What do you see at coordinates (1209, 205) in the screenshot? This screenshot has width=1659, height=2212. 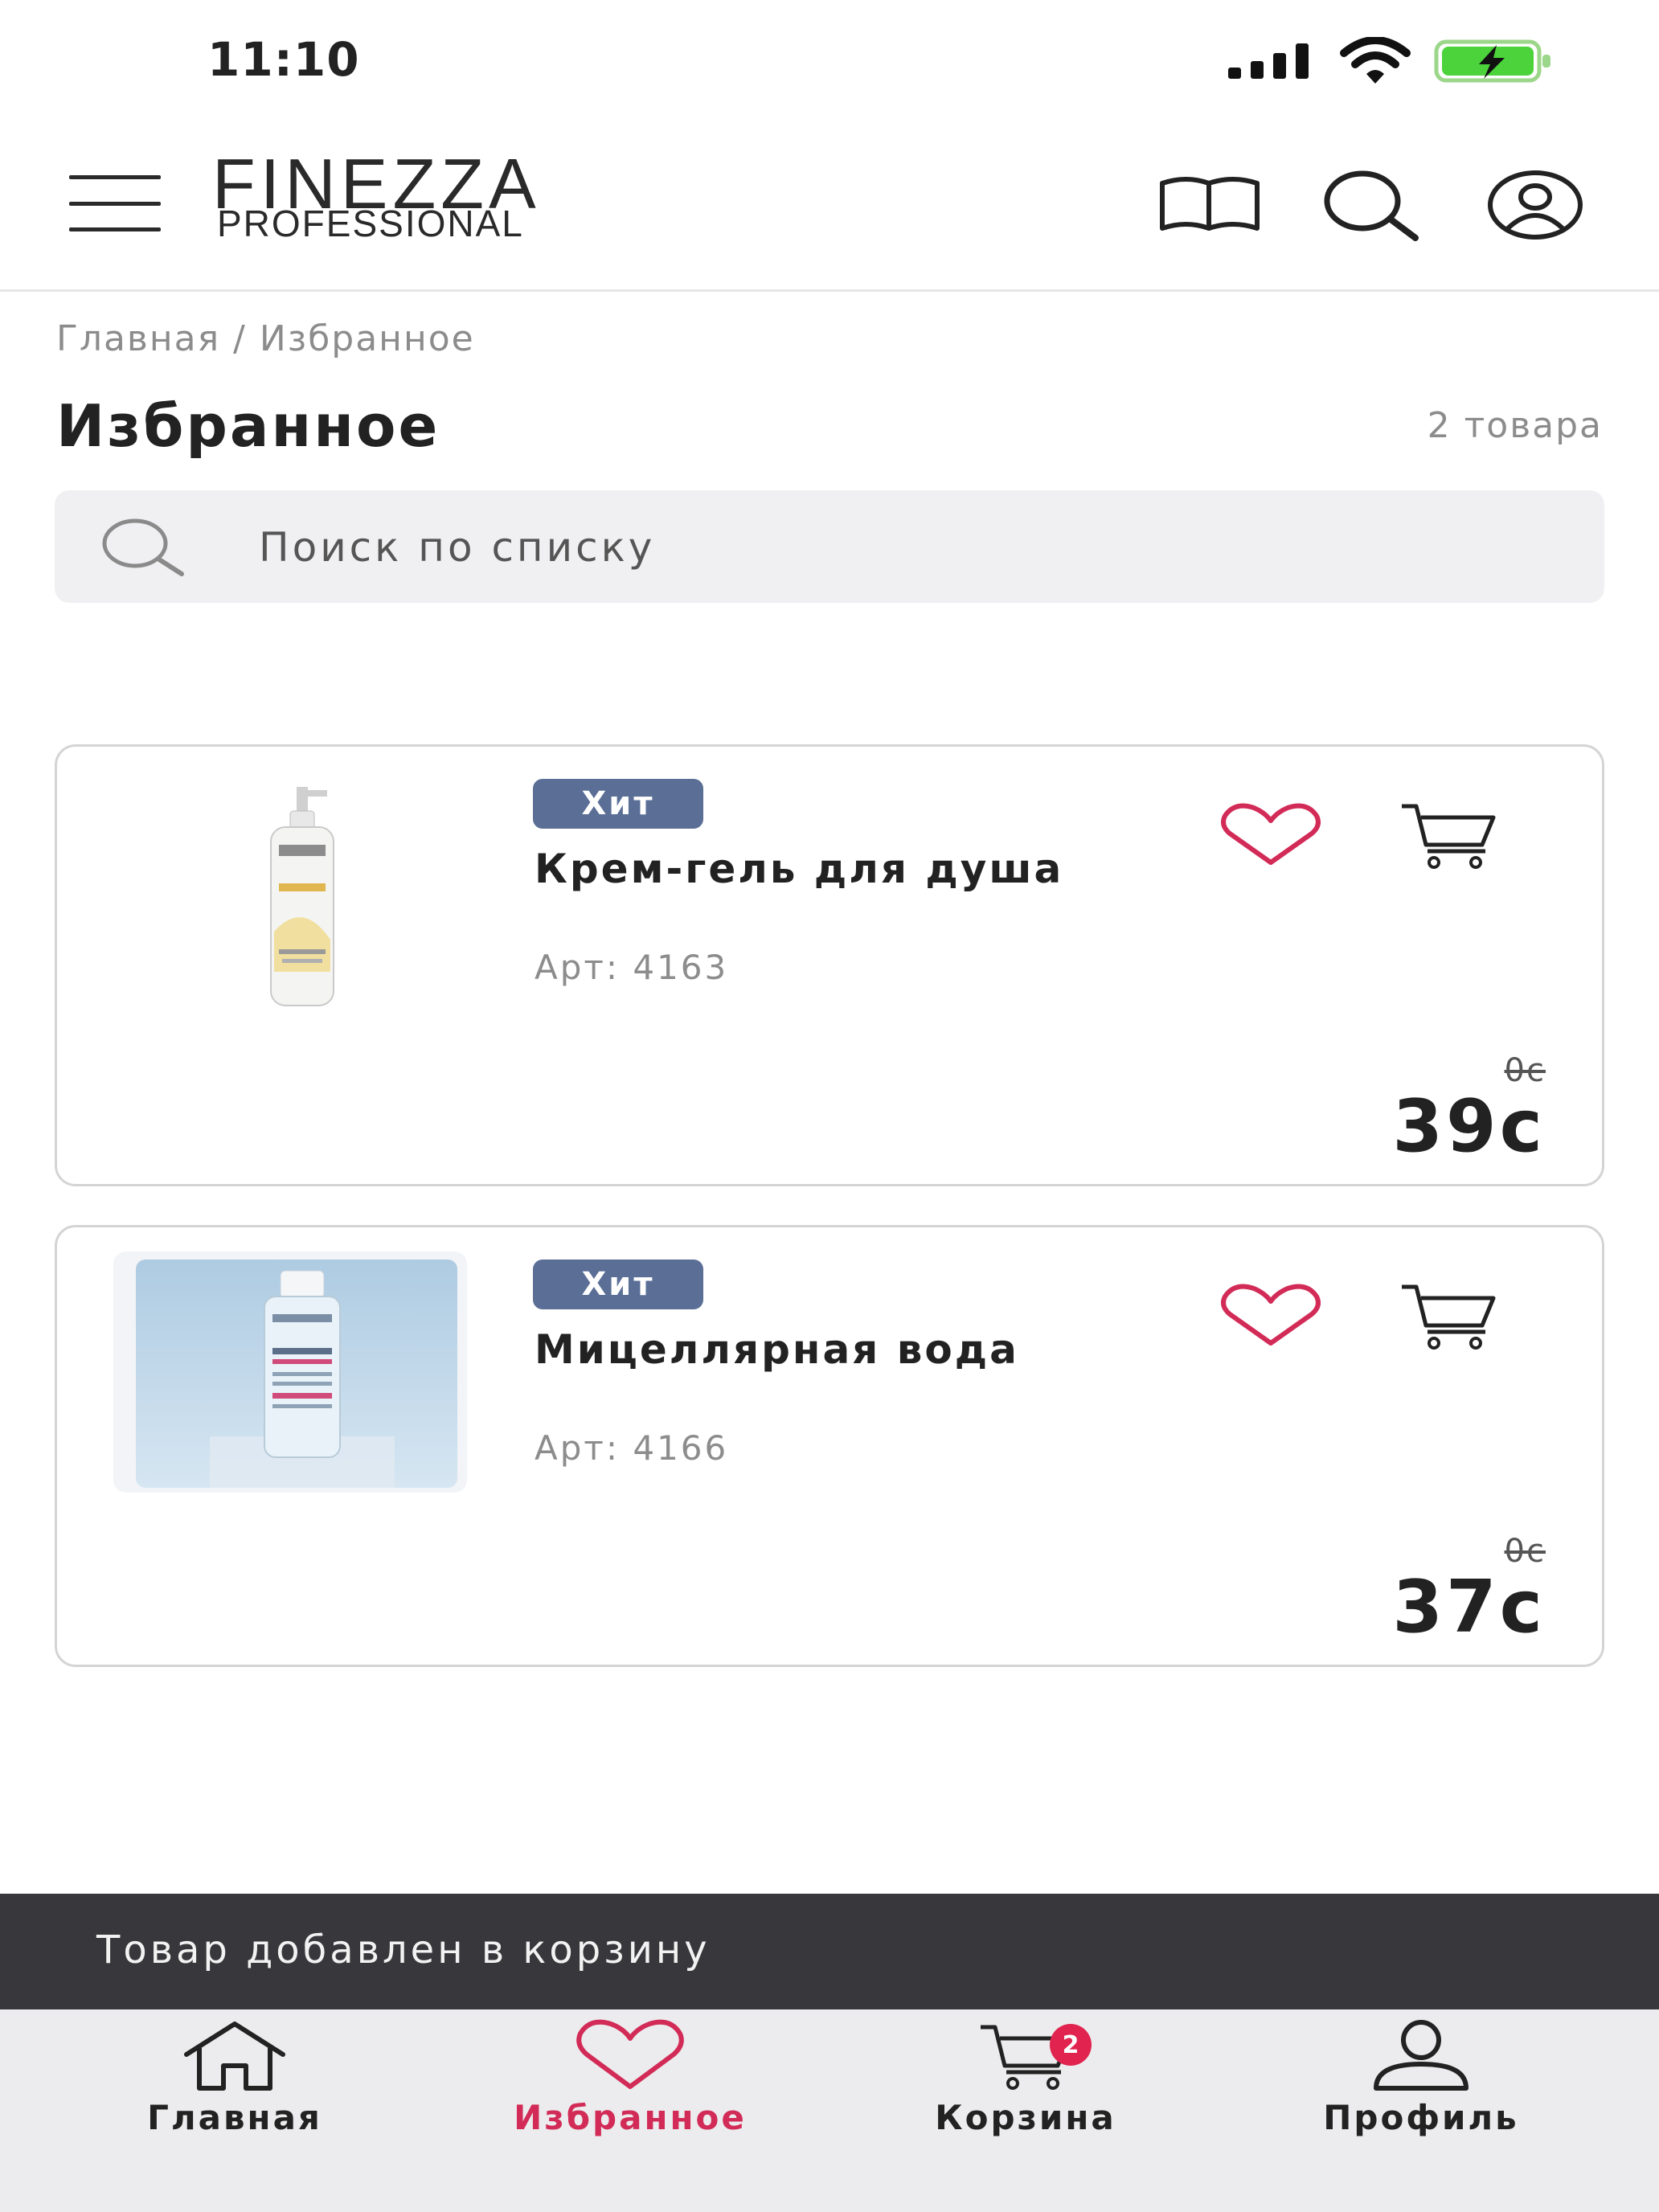 I see `catalog-book-icon` at bounding box center [1209, 205].